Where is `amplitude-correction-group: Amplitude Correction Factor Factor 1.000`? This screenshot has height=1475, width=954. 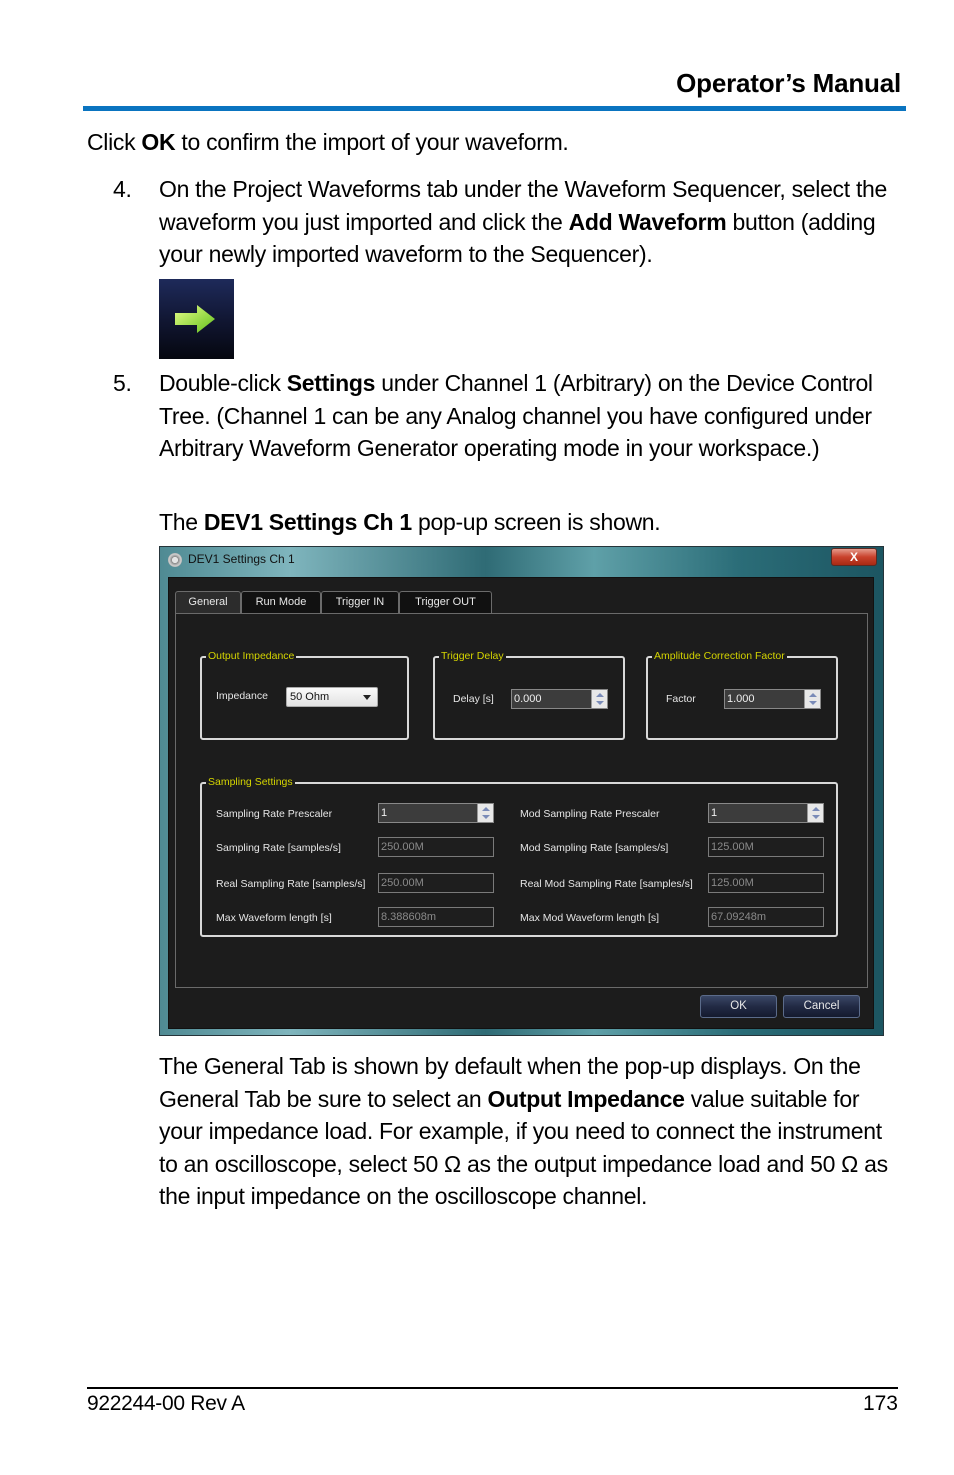 amplitude-correction-group: Amplitude Correction Factor Factor 1.000 is located at coordinates (742, 694).